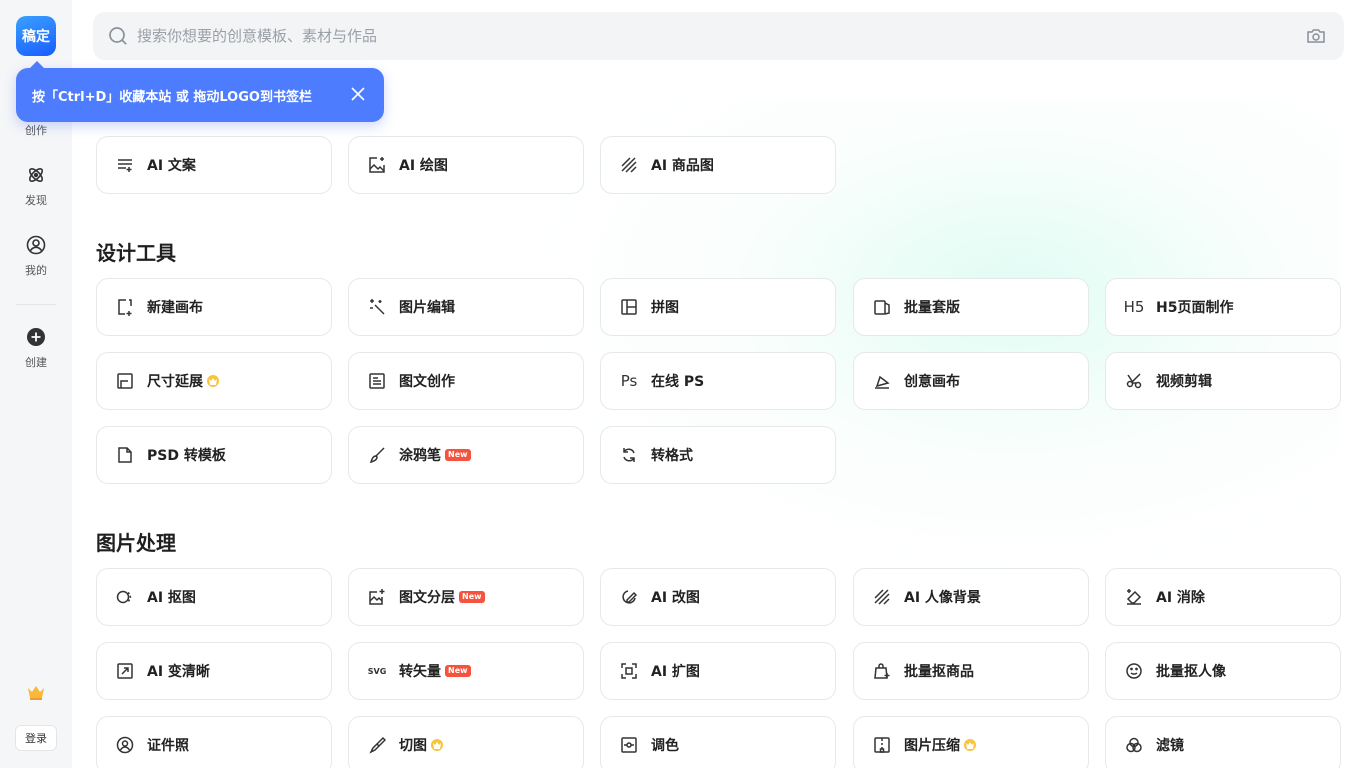 Image resolution: width=1365 pixels, height=768 pixels. Describe the element at coordinates (1184, 382) in the screenshot. I see `card-label: 视频剪辑` at that location.